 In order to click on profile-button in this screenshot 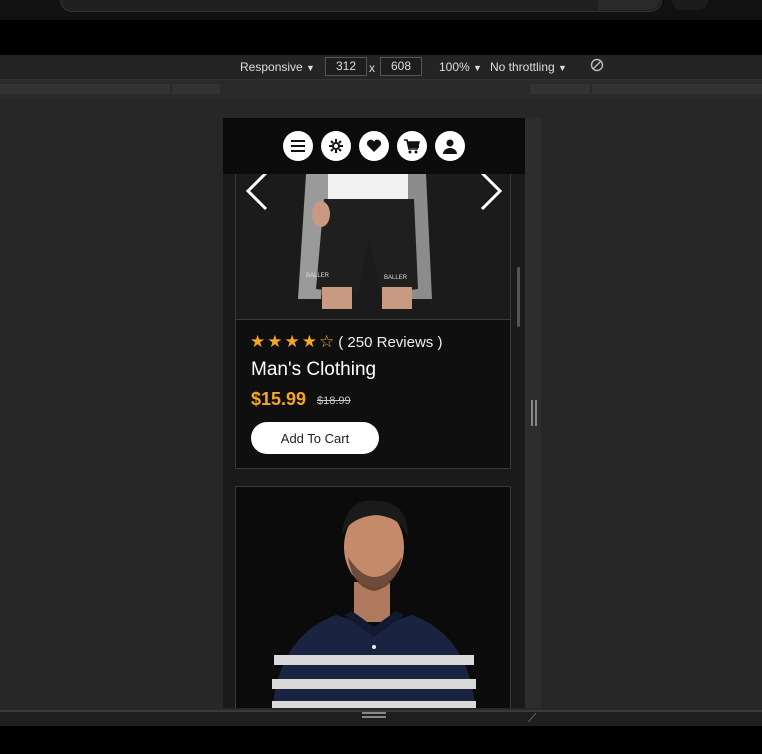, I will do `click(690, 5)`.